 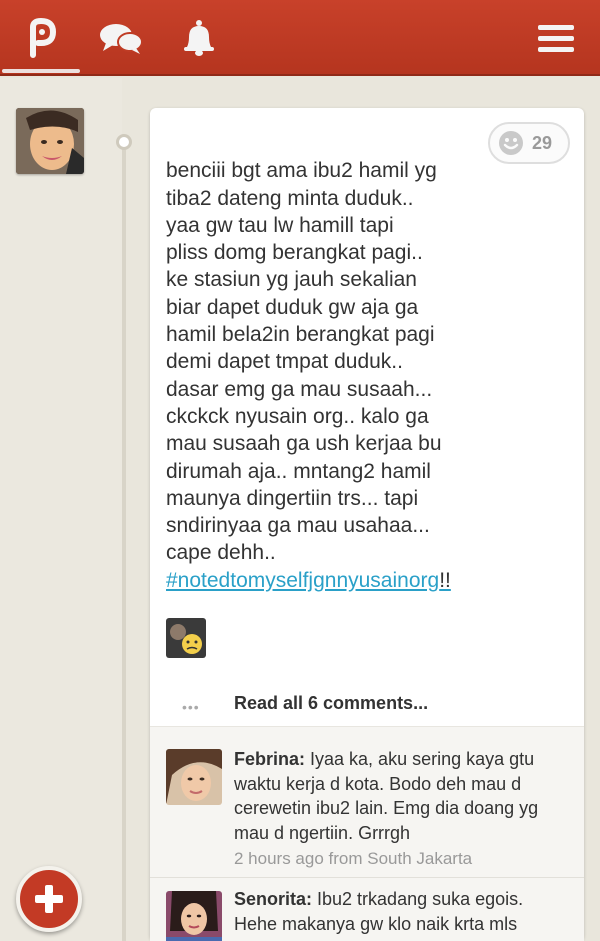 What do you see at coordinates (269, 759) in the screenshot?
I see `commenter-name: Febrina:` at bounding box center [269, 759].